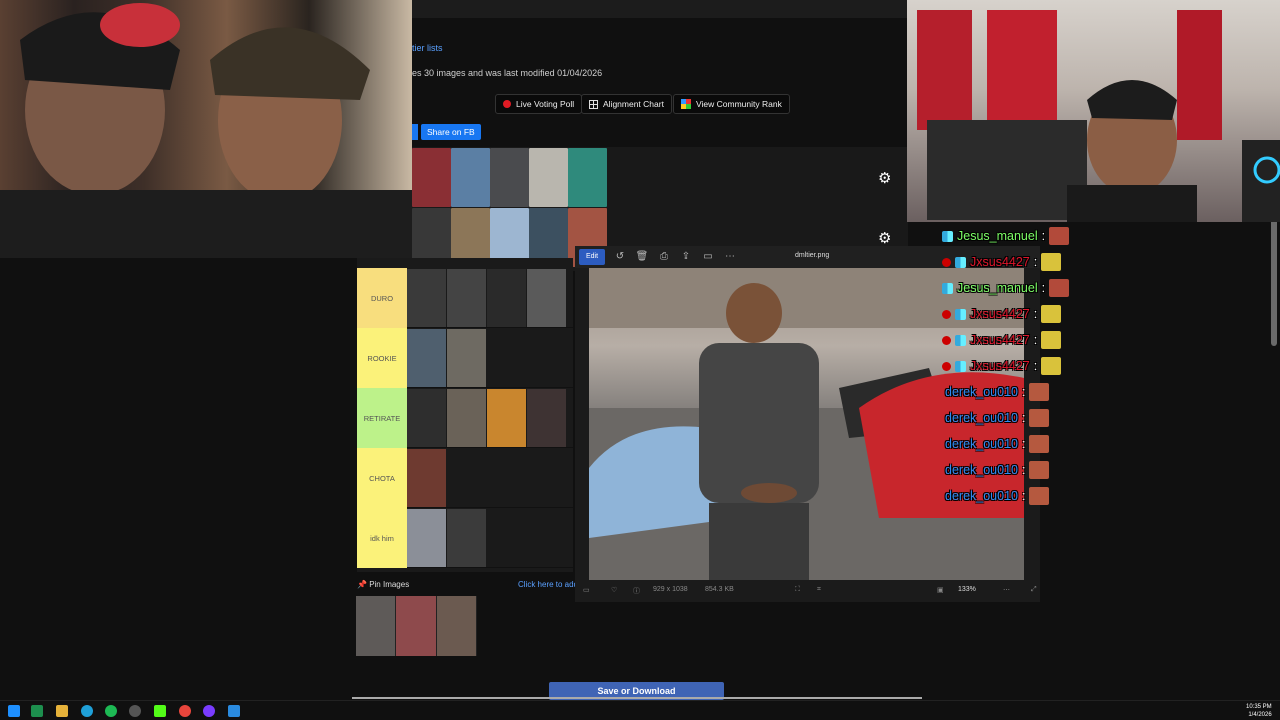 This screenshot has height=720, width=1280. I want to click on webcam-right, so click(1093, 111).